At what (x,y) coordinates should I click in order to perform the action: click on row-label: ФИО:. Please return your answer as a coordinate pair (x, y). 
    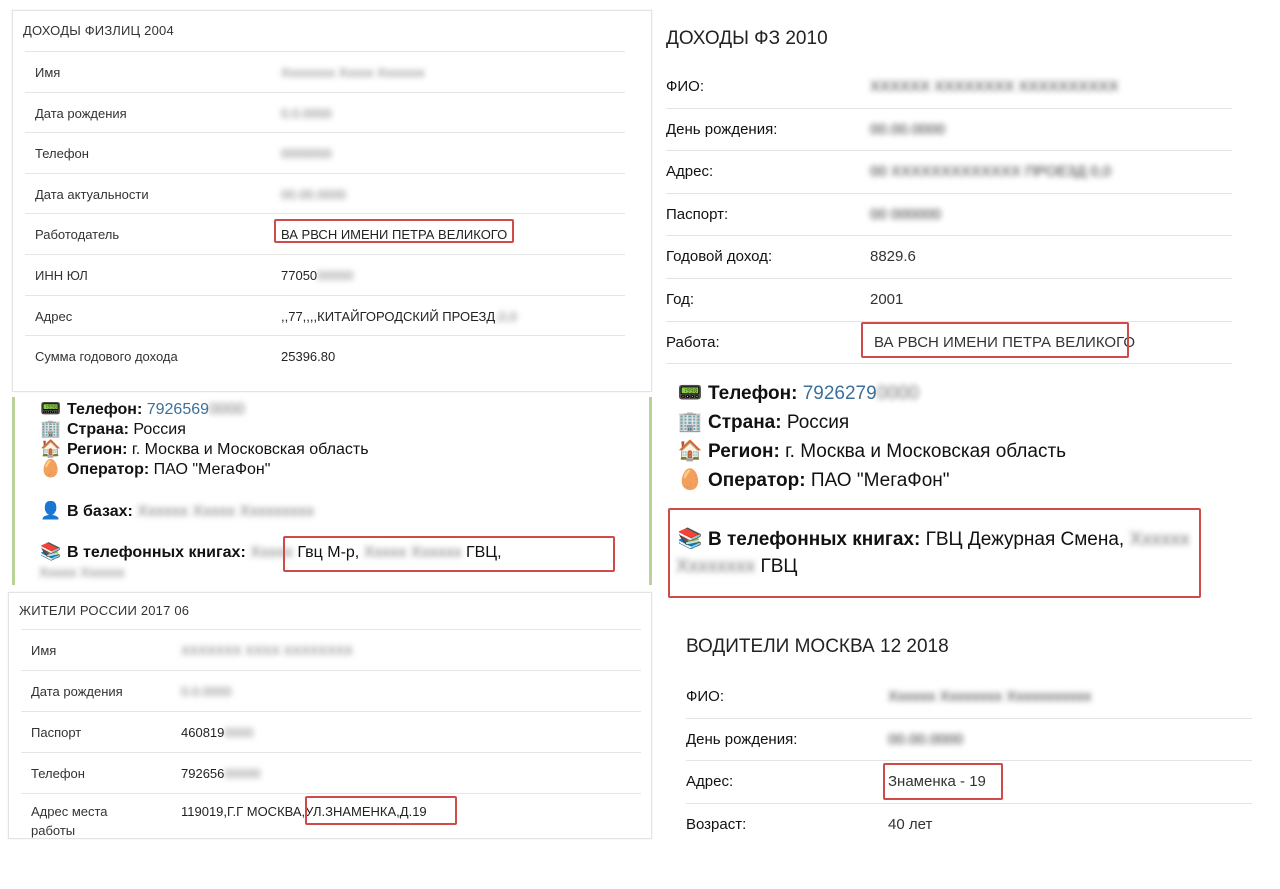
    Looking at the image, I should click on (685, 86).